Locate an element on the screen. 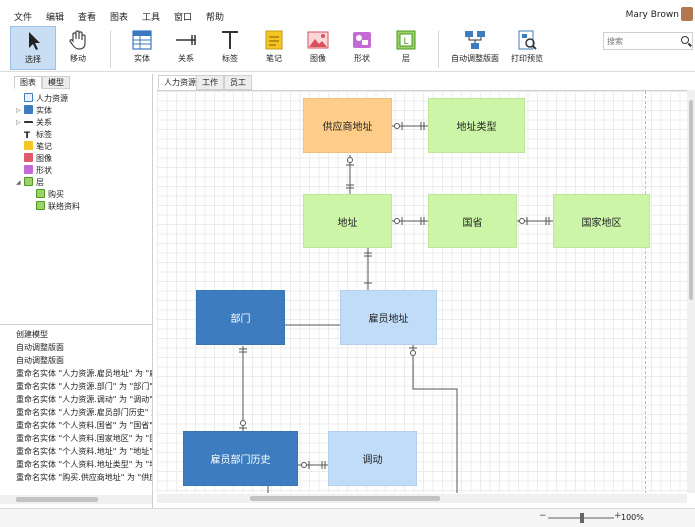 Image resolution: width=695 pixels, height=527 pixels. history-item: 重命名实体 "个人资料.地址类型" 为 "地址 is located at coordinates (84, 464).